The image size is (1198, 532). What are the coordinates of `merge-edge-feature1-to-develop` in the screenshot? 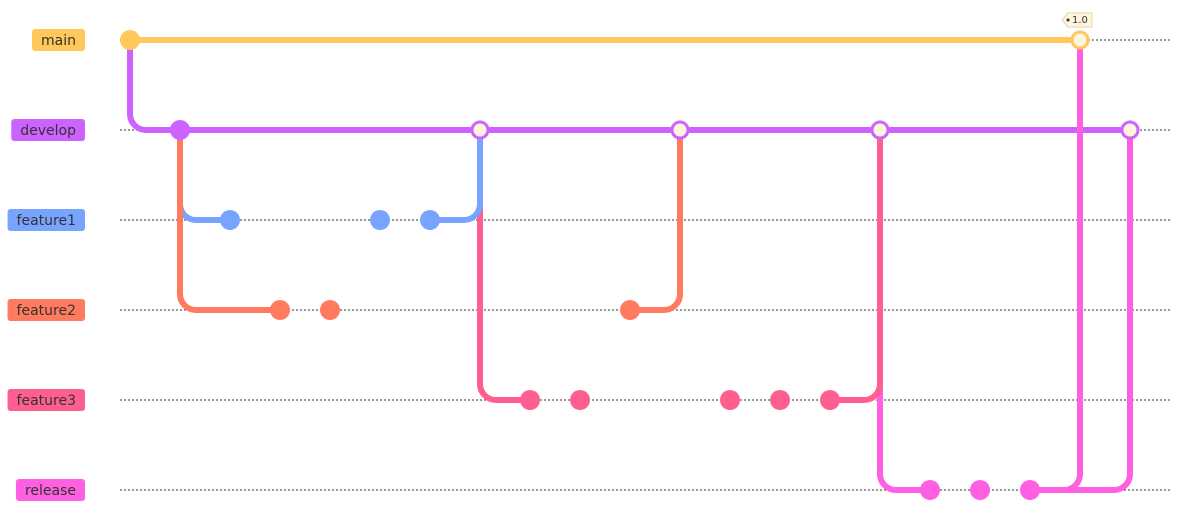 It's located at (455, 175).